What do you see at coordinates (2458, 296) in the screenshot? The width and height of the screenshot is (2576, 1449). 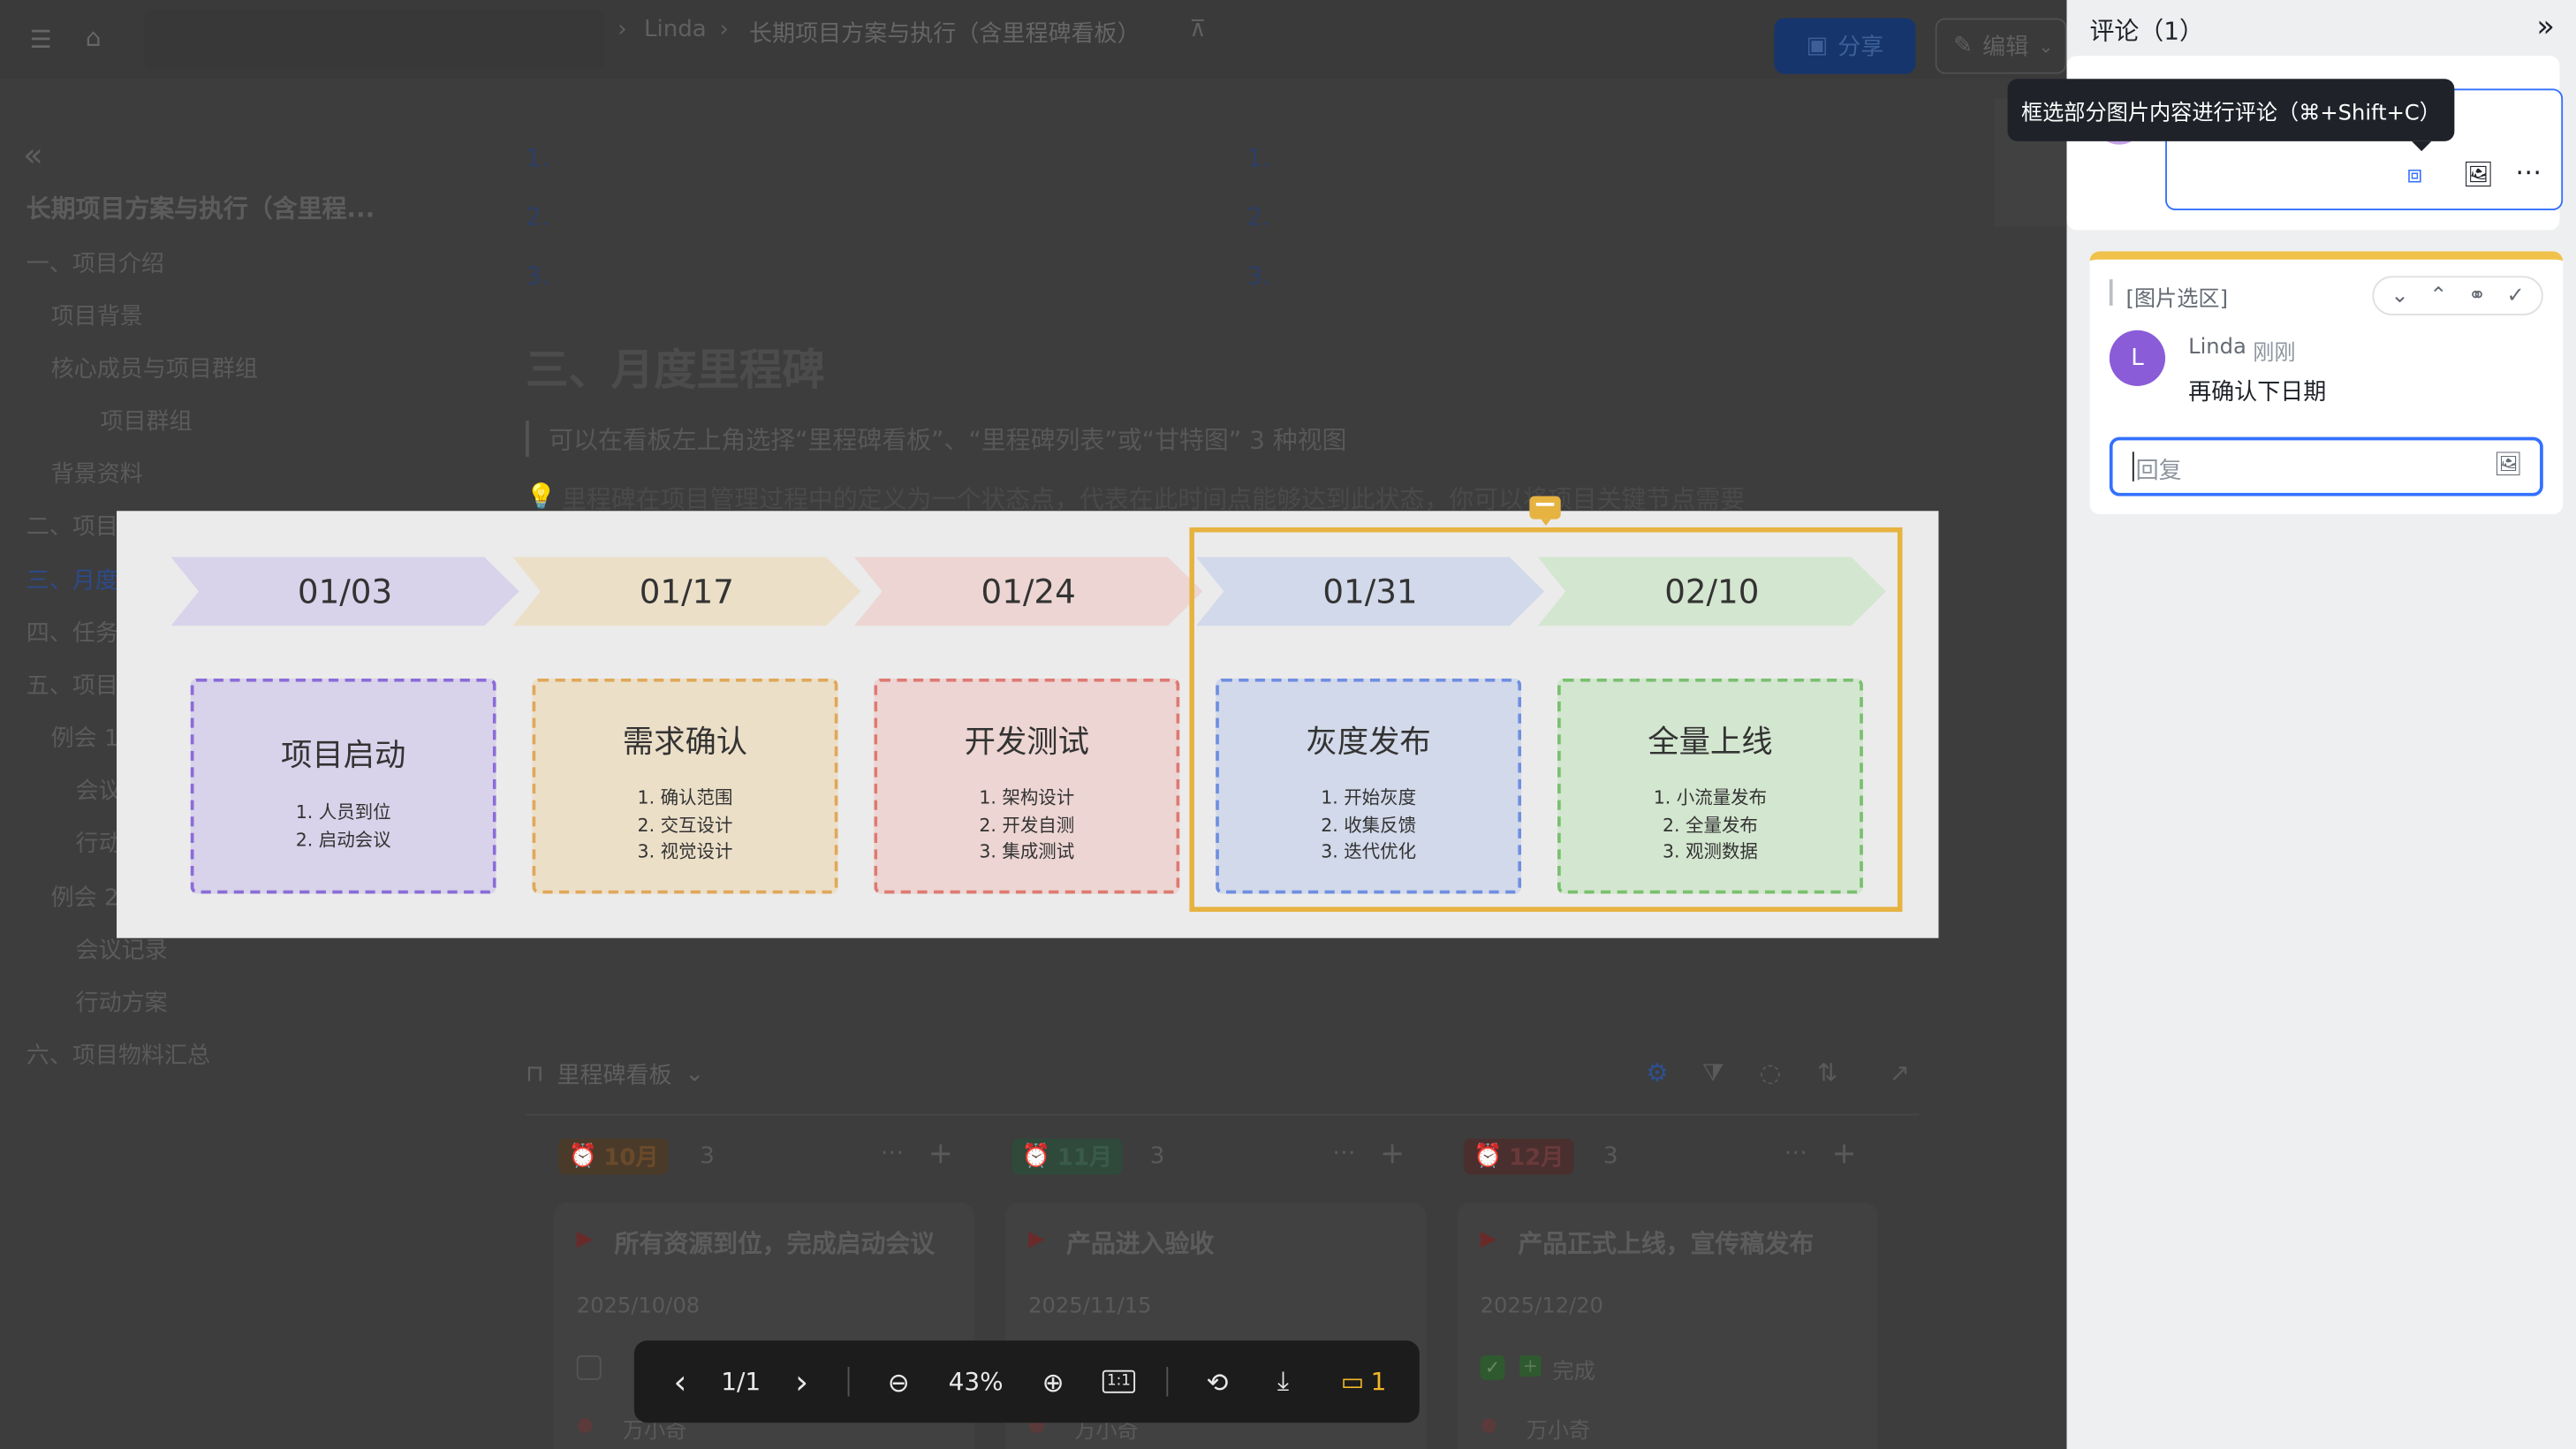 I see `thread-actions: ⌄ ⌃ ⚭ ✓` at bounding box center [2458, 296].